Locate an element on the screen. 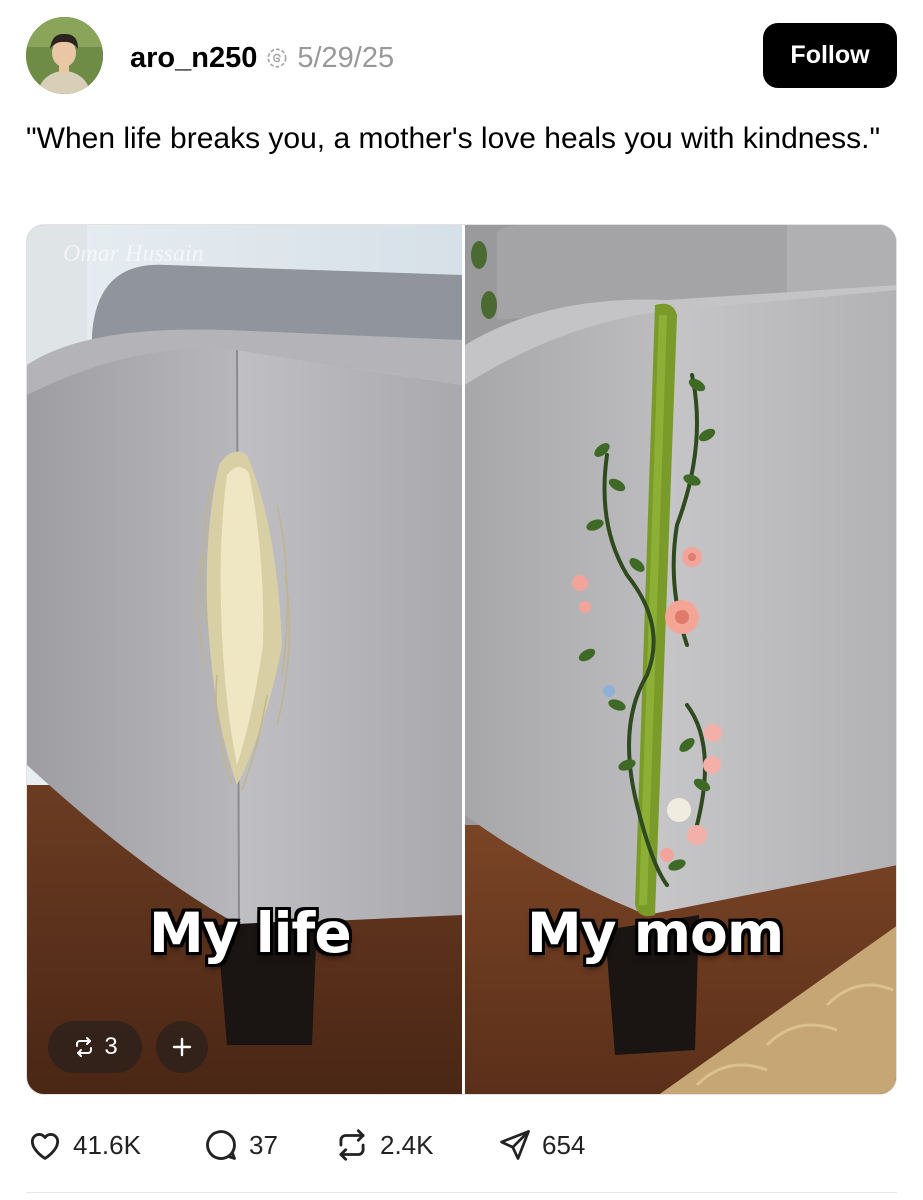 This screenshot has height=1200, width=923. repost-total: 2.4K is located at coordinates (407, 1144).